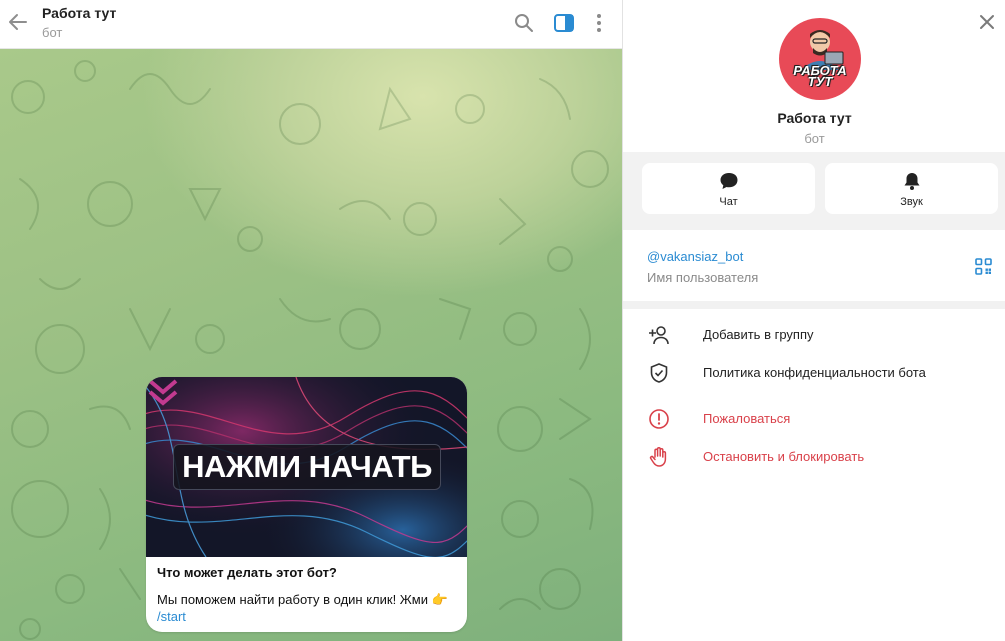 The height and width of the screenshot is (641, 1005). I want to click on username-row: @vakansiaz_bot Имя пользователя, so click(814, 265).